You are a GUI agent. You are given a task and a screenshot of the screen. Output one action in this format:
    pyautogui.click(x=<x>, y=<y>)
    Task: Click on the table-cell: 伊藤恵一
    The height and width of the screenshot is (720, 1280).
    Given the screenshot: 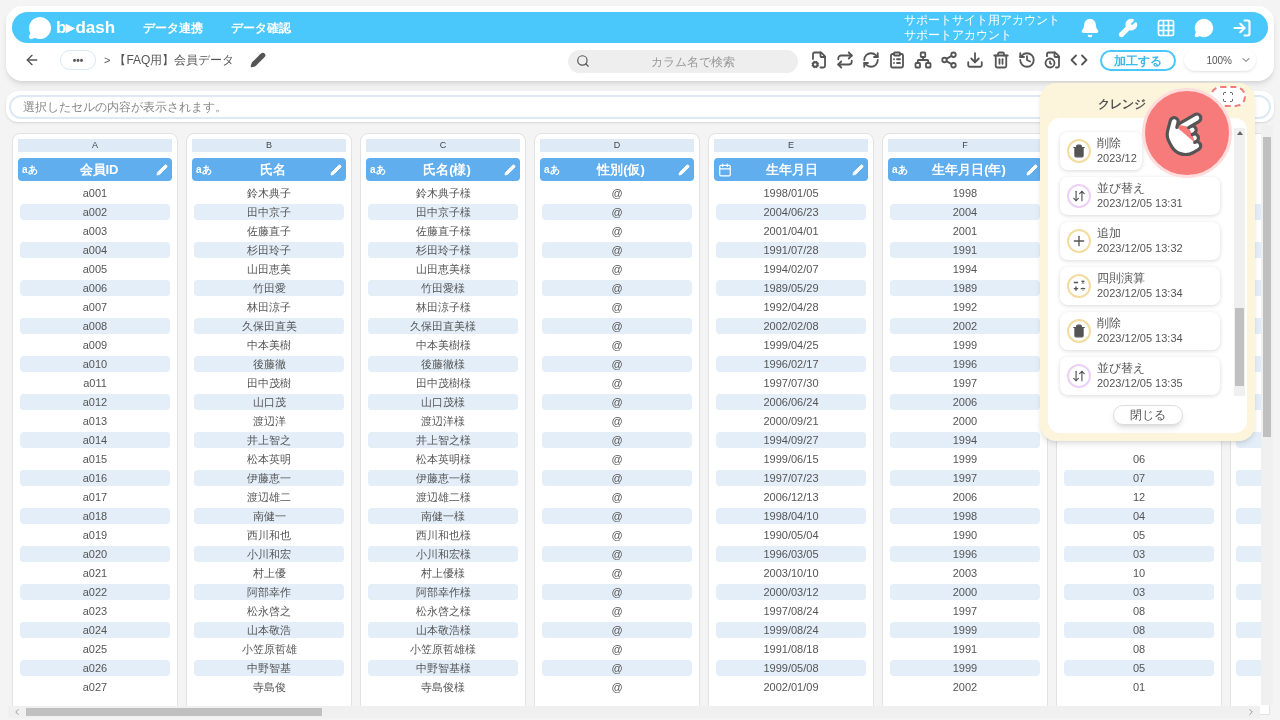 What is the action you would take?
    pyautogui.click(x=269, y=477)
    